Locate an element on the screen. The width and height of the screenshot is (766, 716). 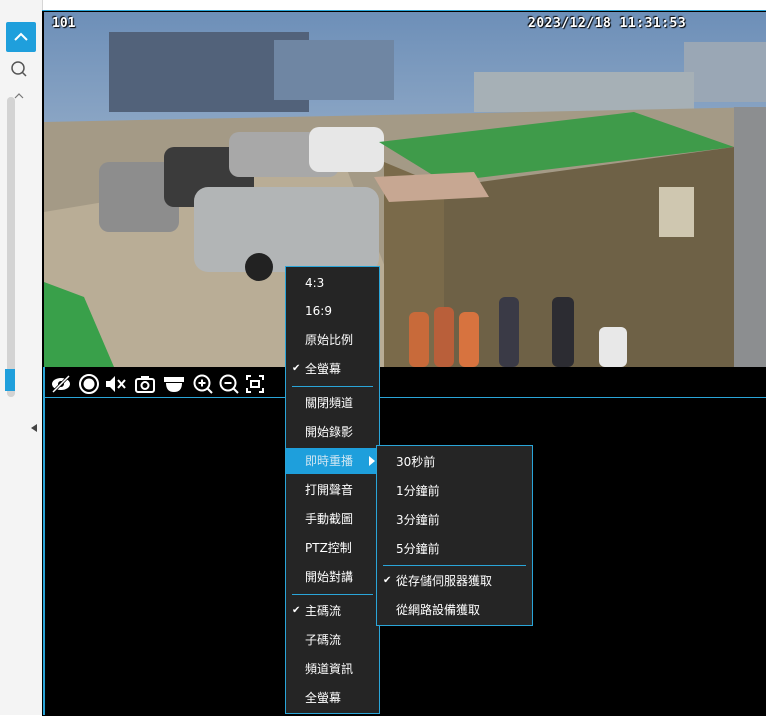
submenu-item-30-seconds: 30秒前 is located at coordinates (454, 462).